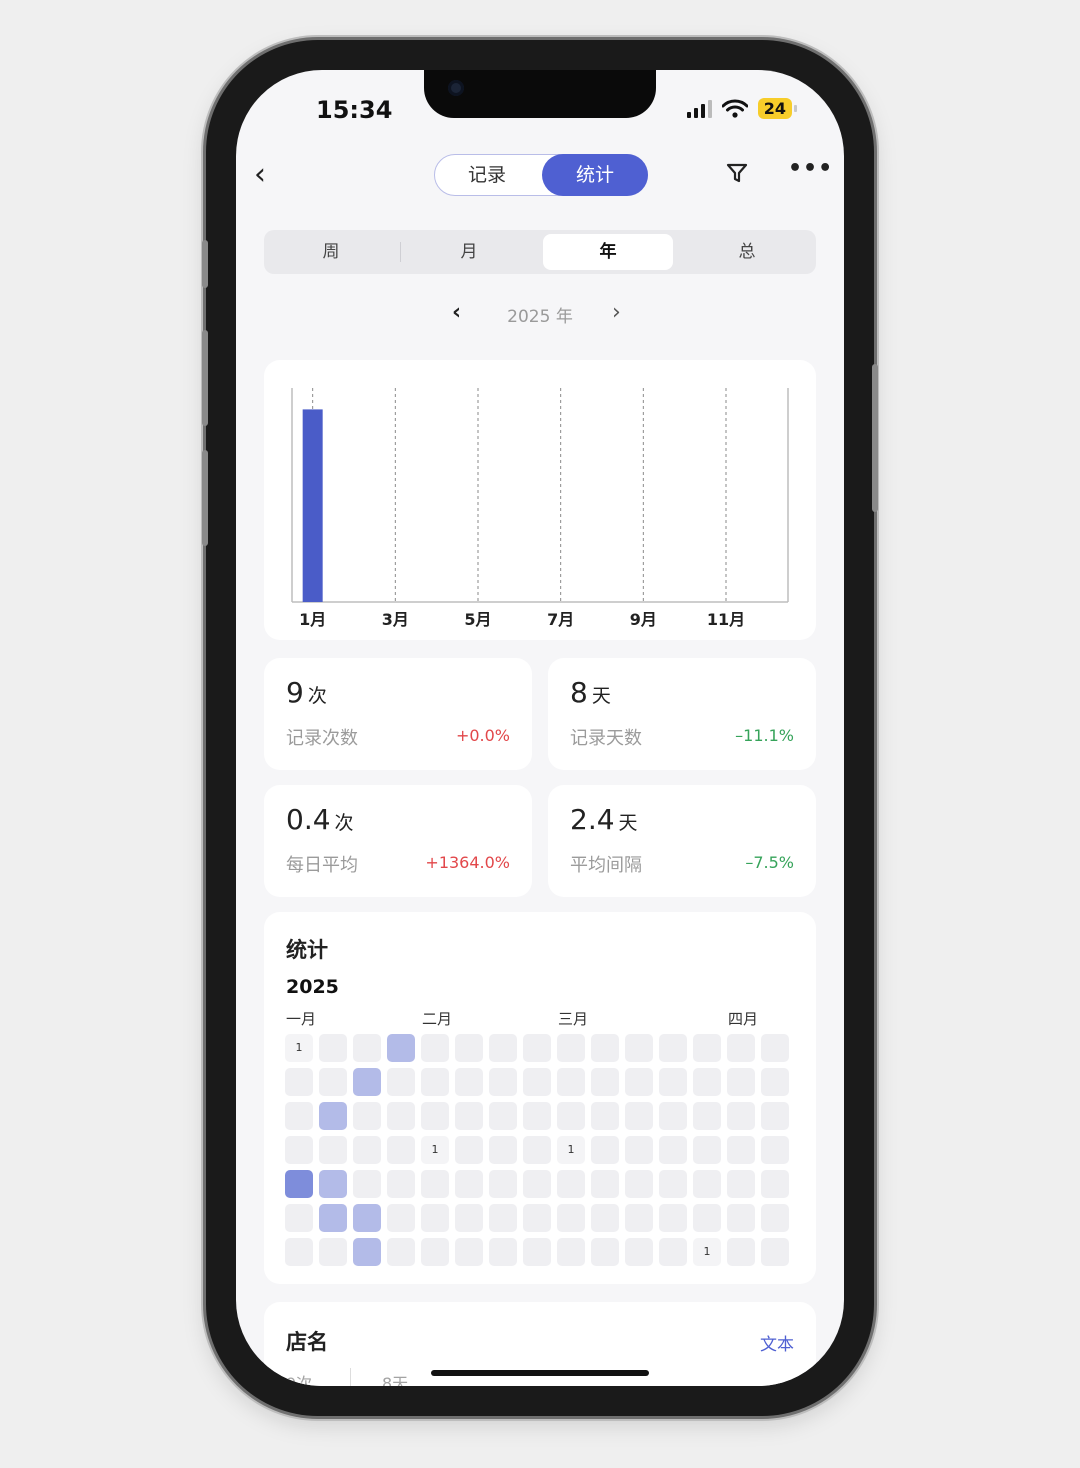 The height and width of the screenshot is (1468, 1080). I want to click on home-indicator, so click(540, 1373).